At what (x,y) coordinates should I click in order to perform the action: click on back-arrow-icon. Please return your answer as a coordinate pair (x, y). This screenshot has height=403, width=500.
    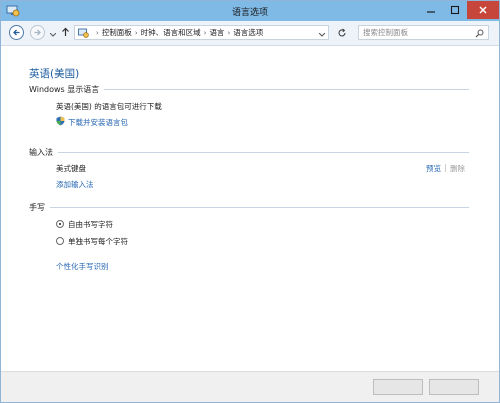
    Looking at the image, I should click on (16, 32).